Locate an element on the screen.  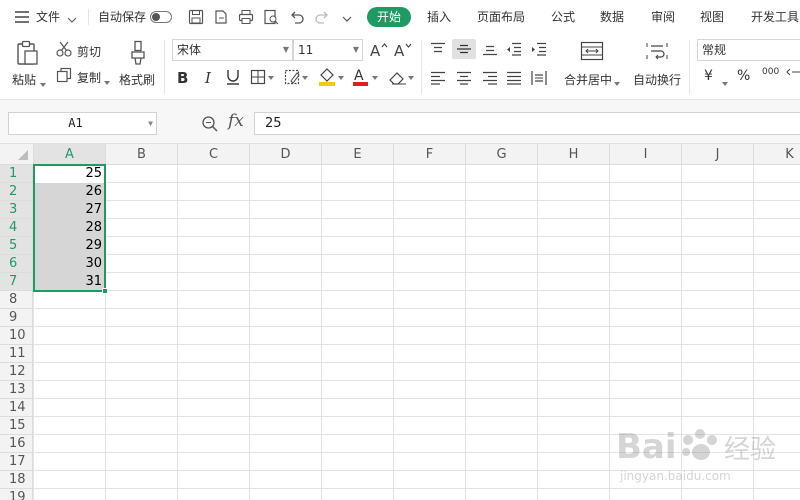
distribute-icon is located at coordinates (539, 78).